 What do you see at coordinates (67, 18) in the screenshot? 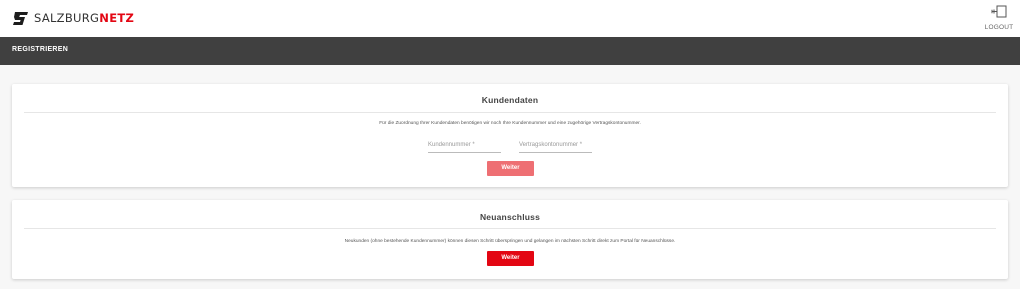
I see `logo-prefix: SALZBURG` at bounding box center [67, 18].